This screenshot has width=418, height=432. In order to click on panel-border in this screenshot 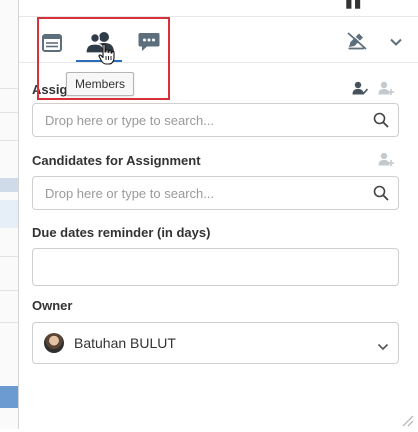, I will do `click(18, 214)`.